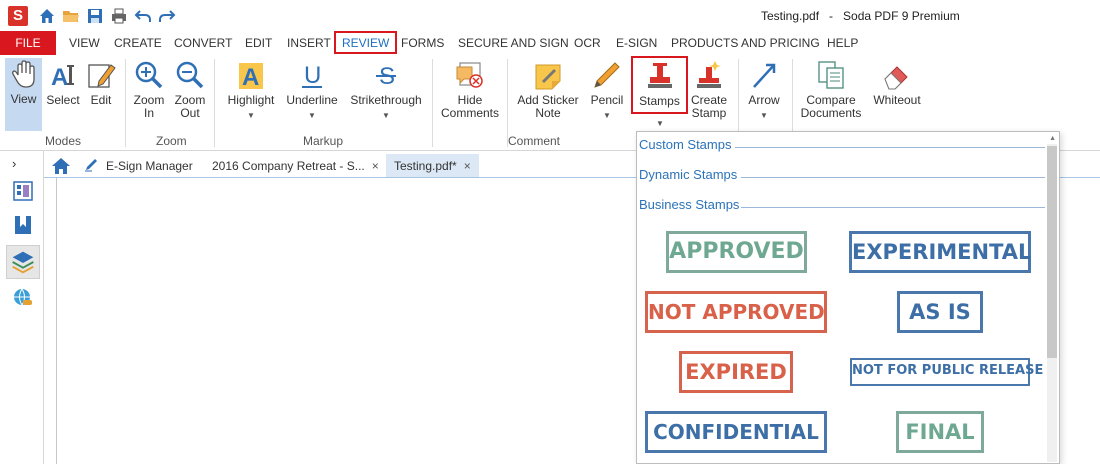 The width and height of the screenshot is (1100, 464). What do you see at coordinates (470, 95) in the screenshot?
I see `hide-comments-button: Hide Comments` at bounding box center [470, 95].